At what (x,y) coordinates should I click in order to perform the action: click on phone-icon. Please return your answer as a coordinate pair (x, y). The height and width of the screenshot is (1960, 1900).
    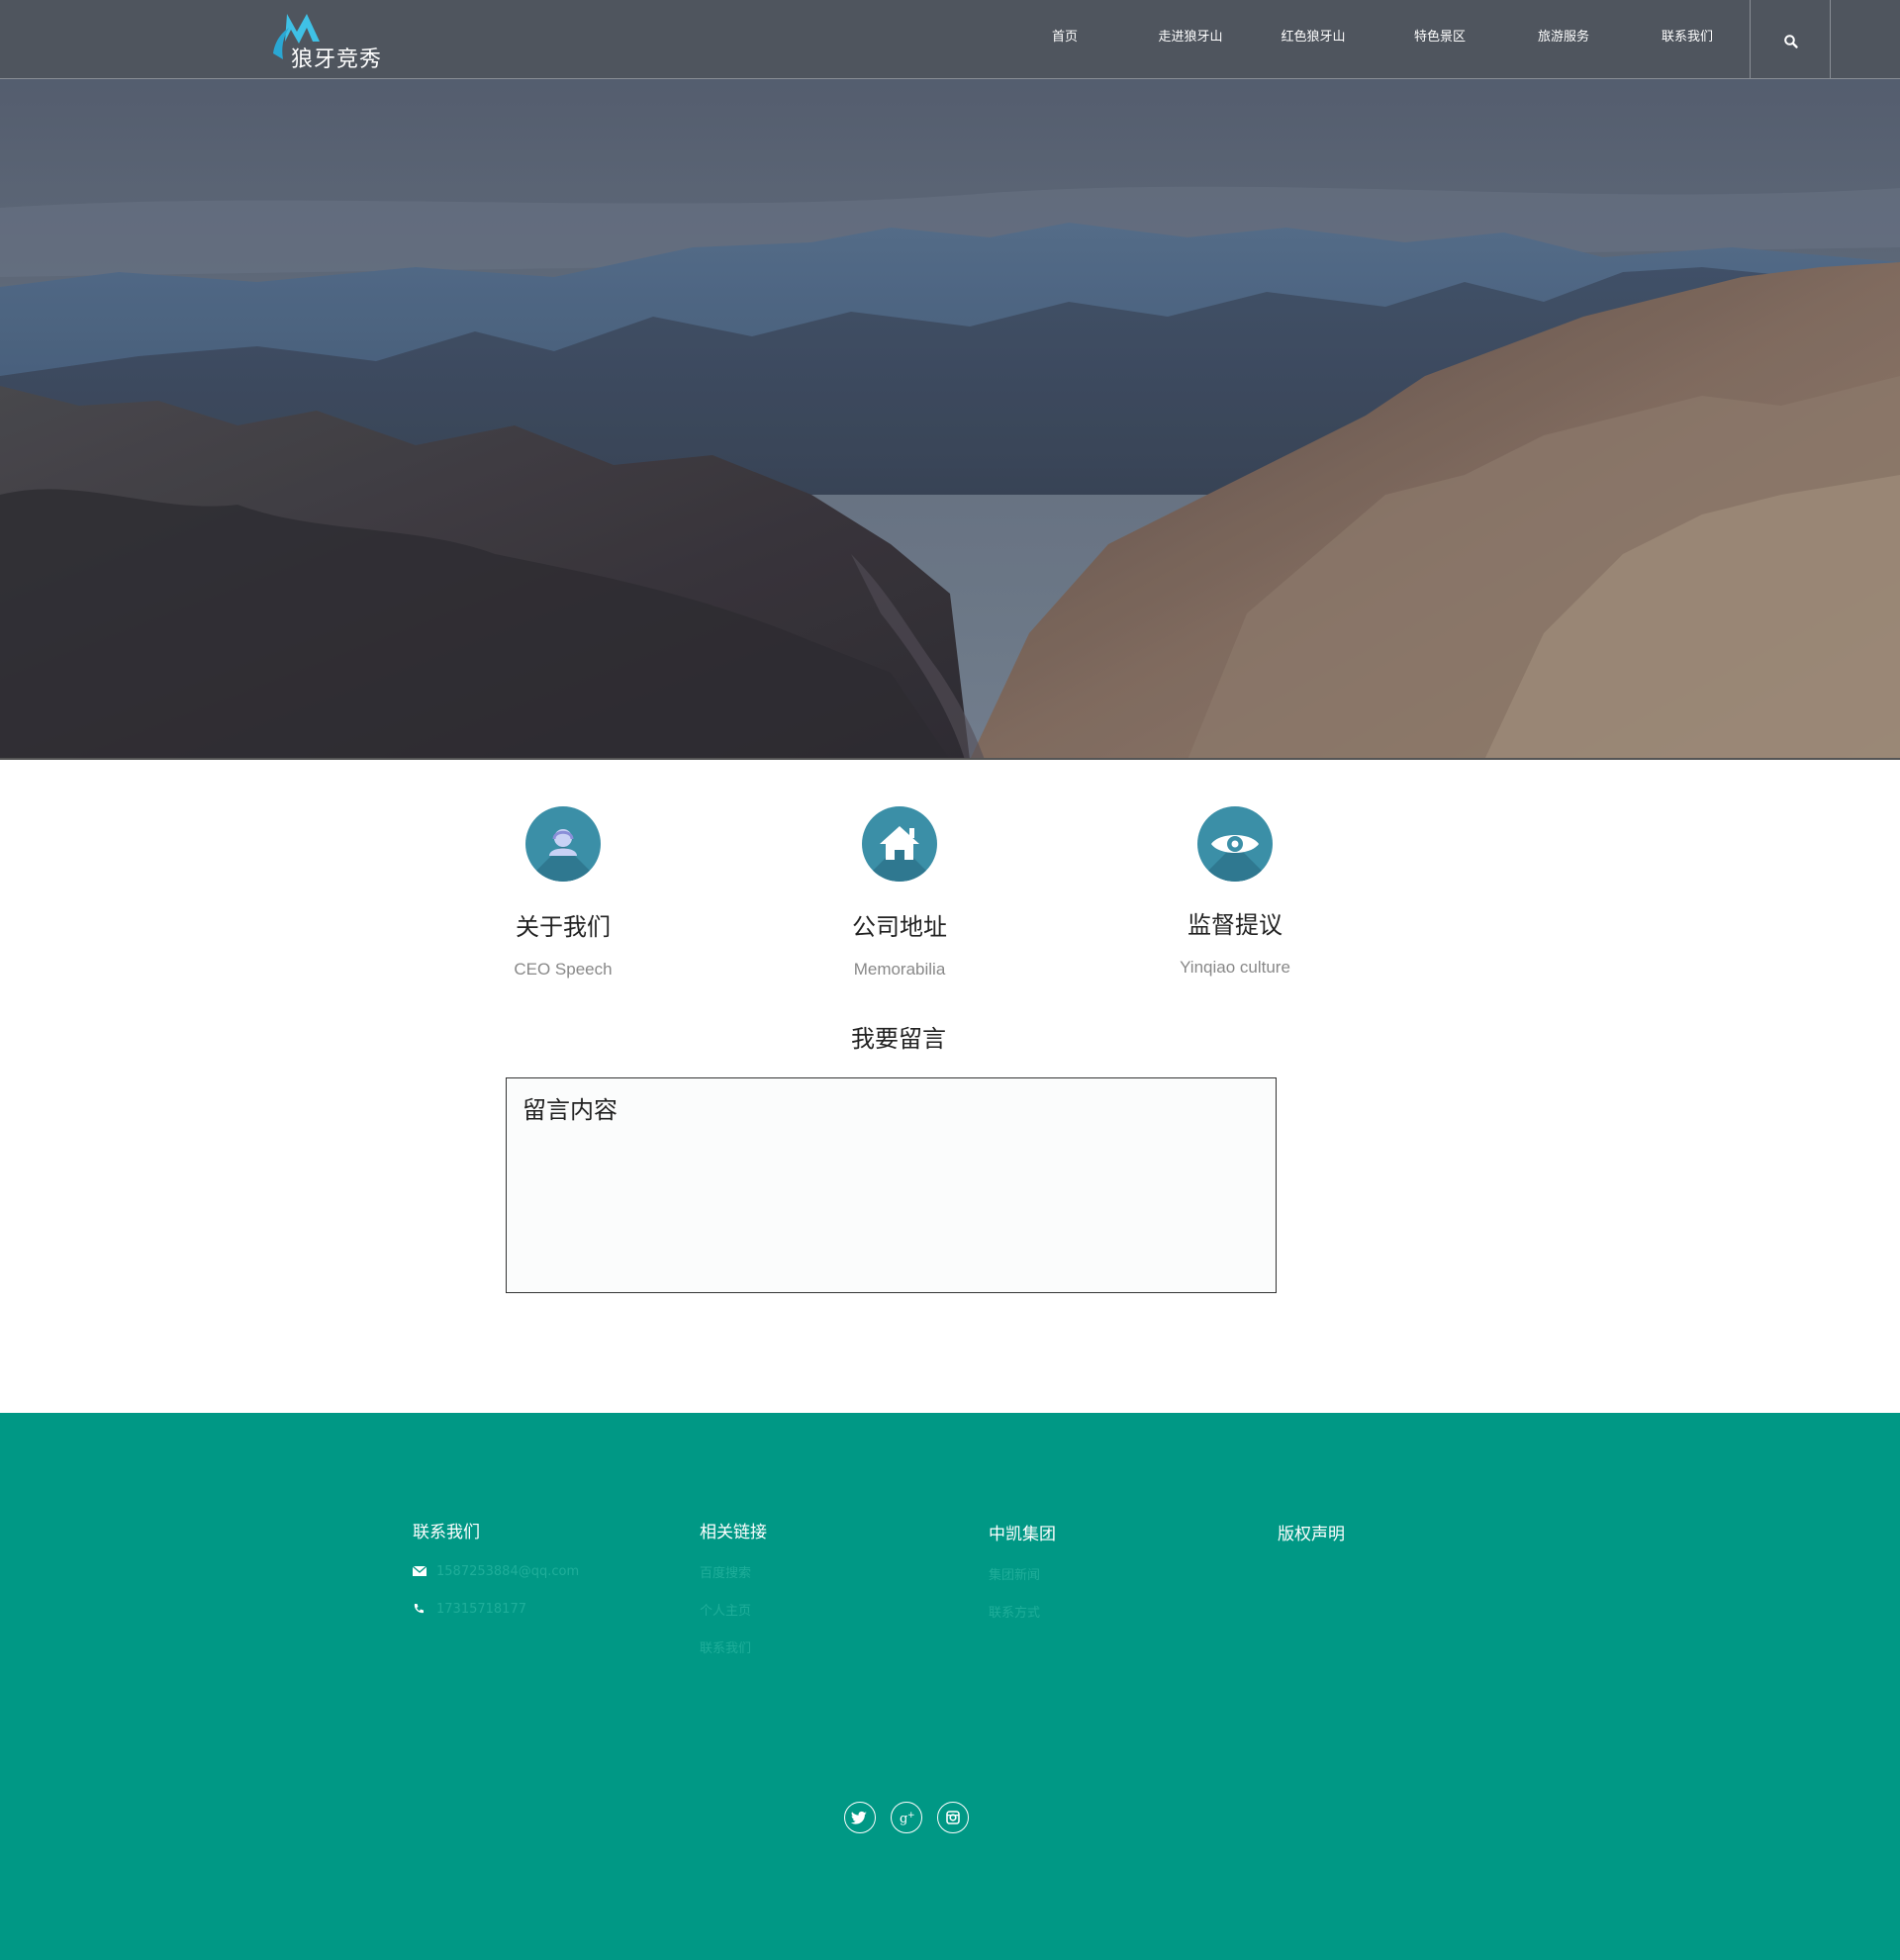
    Looking at the image, I should click on (419, 1609).